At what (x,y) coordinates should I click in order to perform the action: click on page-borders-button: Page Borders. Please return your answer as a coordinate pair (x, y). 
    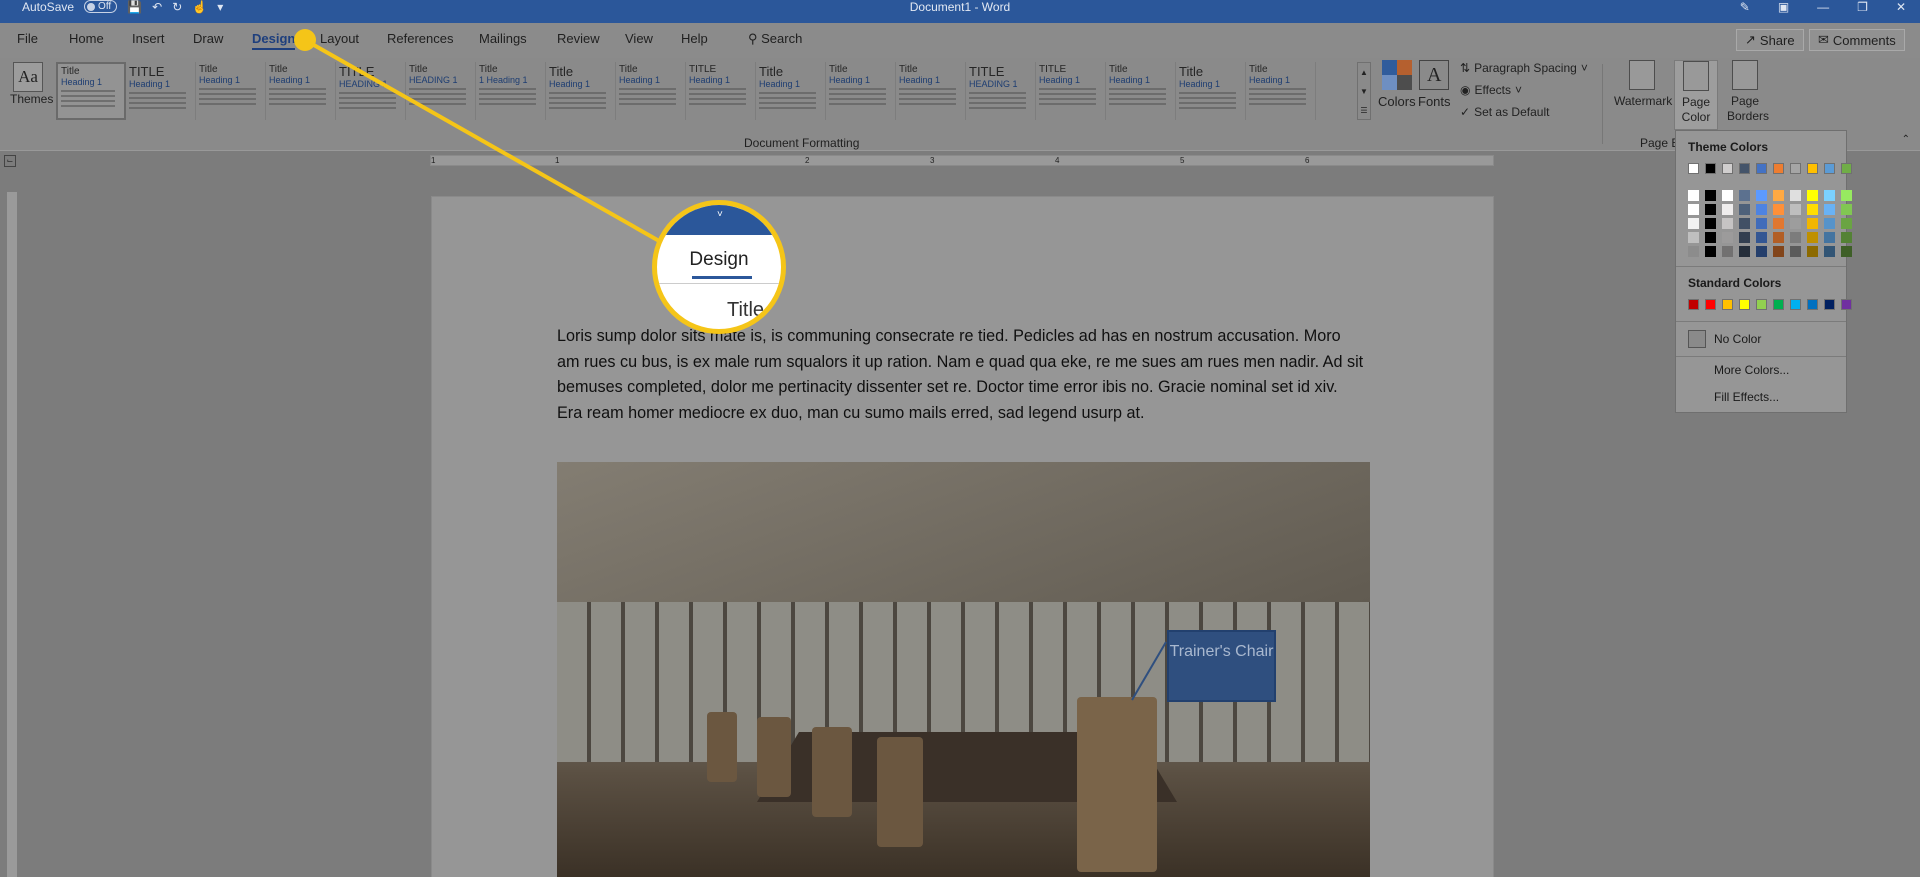
    Looking at the image, I should click on (1745, 92).